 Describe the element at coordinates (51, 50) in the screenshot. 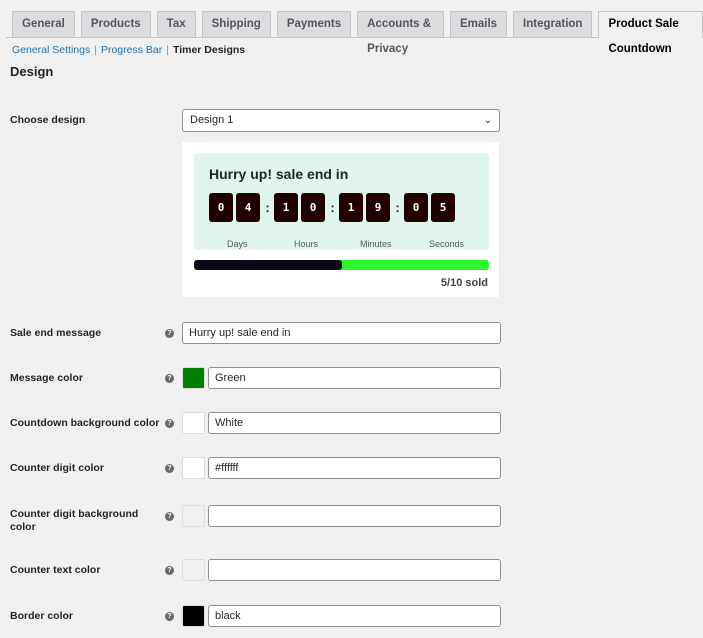

I see `subnav-general-settings: General Settings` at that location.